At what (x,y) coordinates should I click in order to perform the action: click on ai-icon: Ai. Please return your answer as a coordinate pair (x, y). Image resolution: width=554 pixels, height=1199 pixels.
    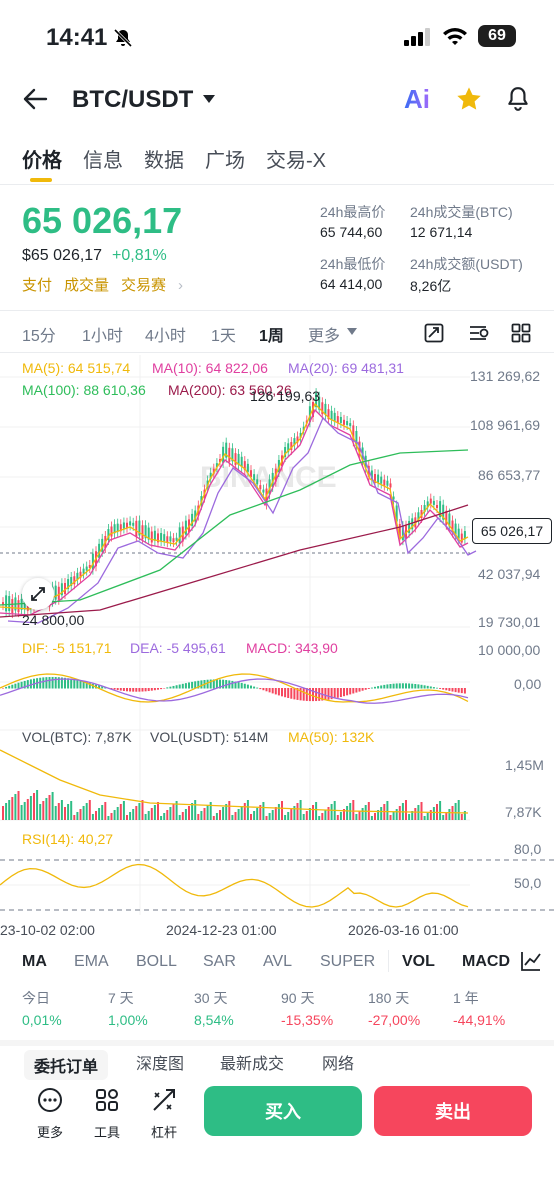
    Looking at the image, I should click on (417, 99).